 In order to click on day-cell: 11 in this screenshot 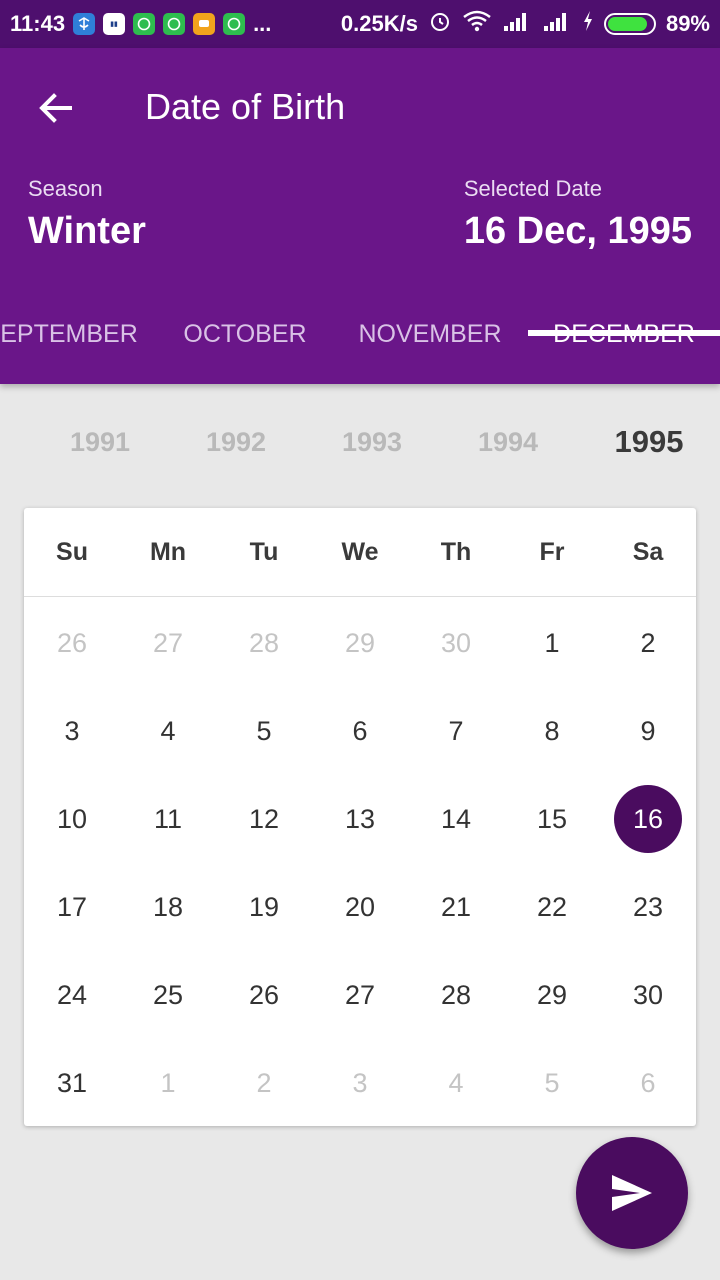, I will do `click(168, 819)`.